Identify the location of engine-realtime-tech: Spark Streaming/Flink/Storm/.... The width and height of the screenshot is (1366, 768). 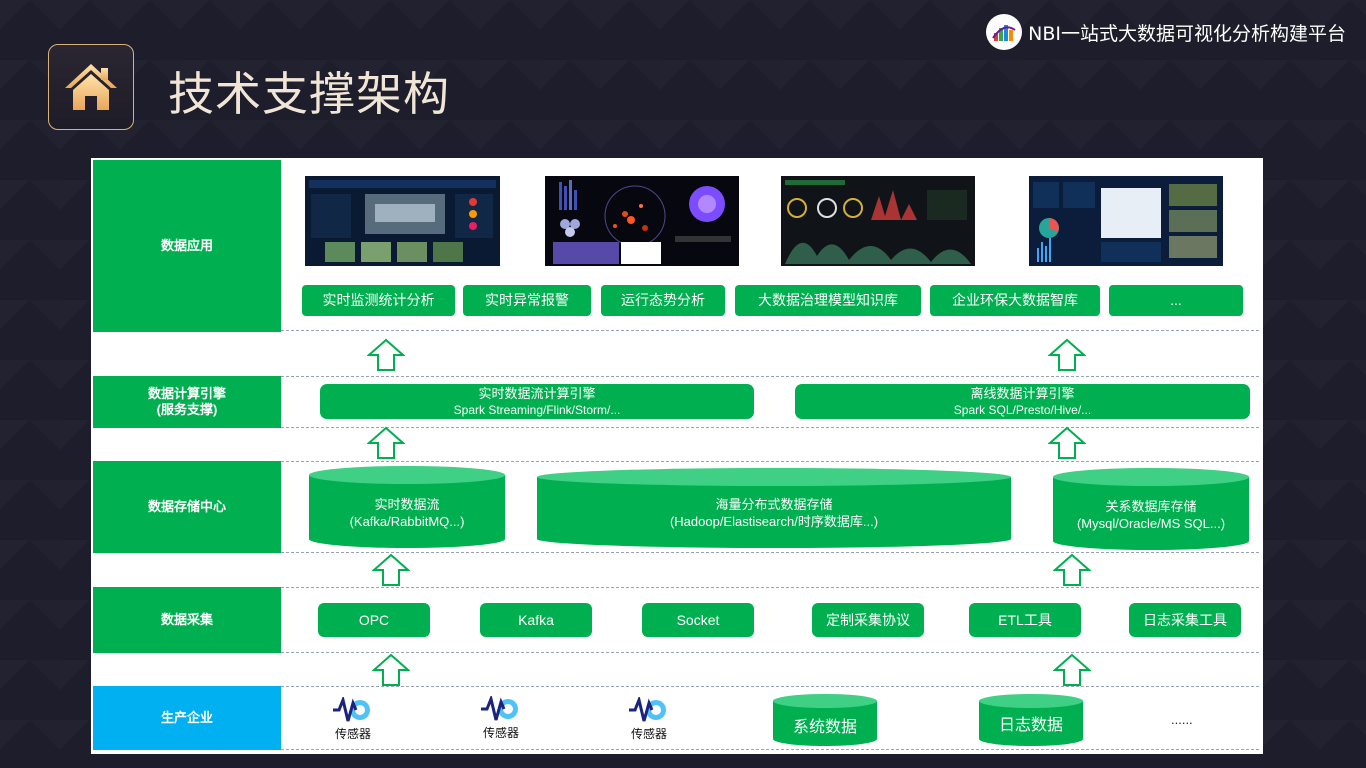
(537, 409).